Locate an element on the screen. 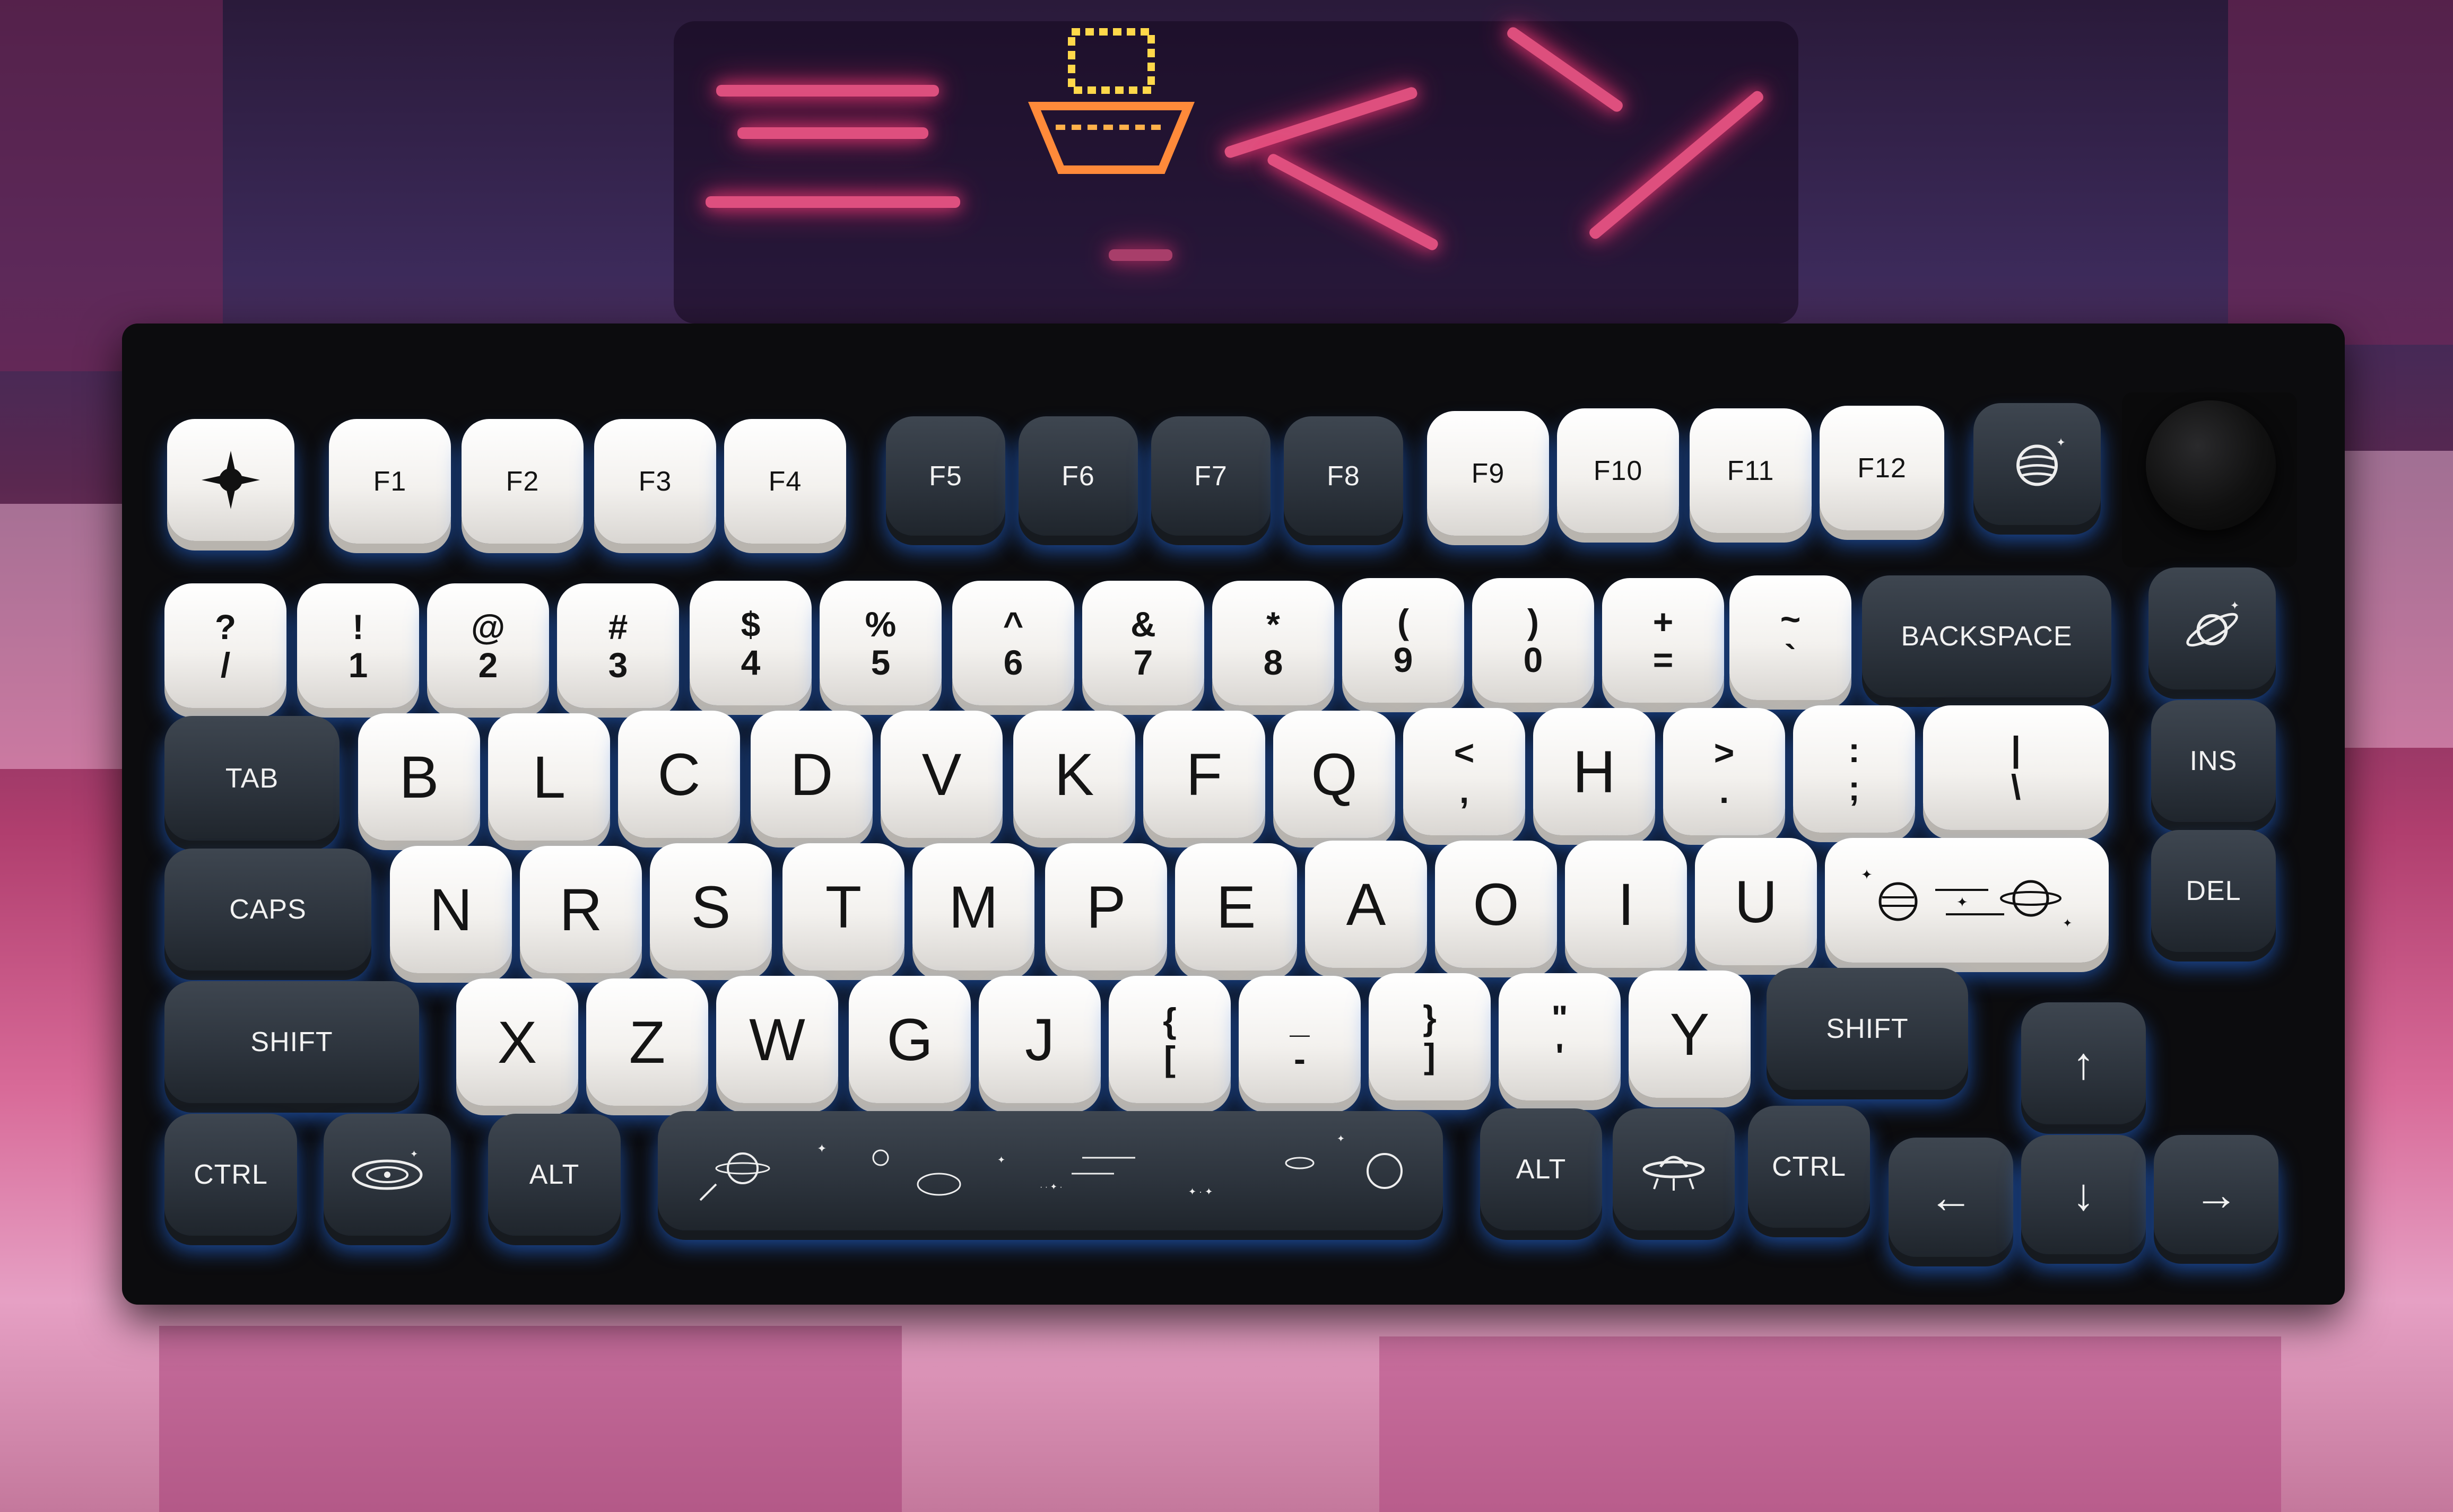  backspace-key: BACKSPACE is located at coordinates (1986, 636).